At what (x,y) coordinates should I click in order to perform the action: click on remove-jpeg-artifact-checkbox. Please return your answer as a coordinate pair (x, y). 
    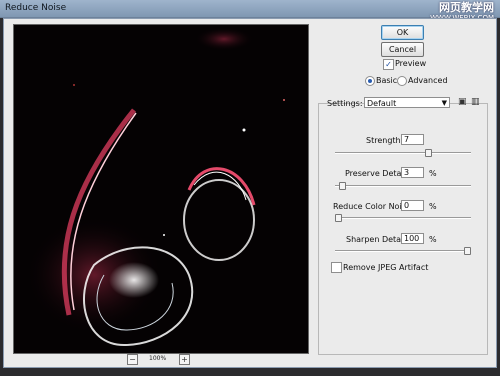
    Looking at the image, I should click on (336, 267).